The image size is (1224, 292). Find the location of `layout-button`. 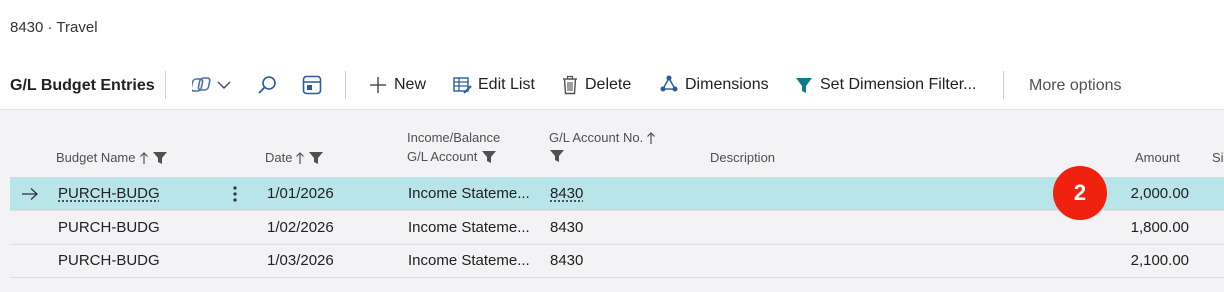

layout-button is located at coordinates (312, 85).